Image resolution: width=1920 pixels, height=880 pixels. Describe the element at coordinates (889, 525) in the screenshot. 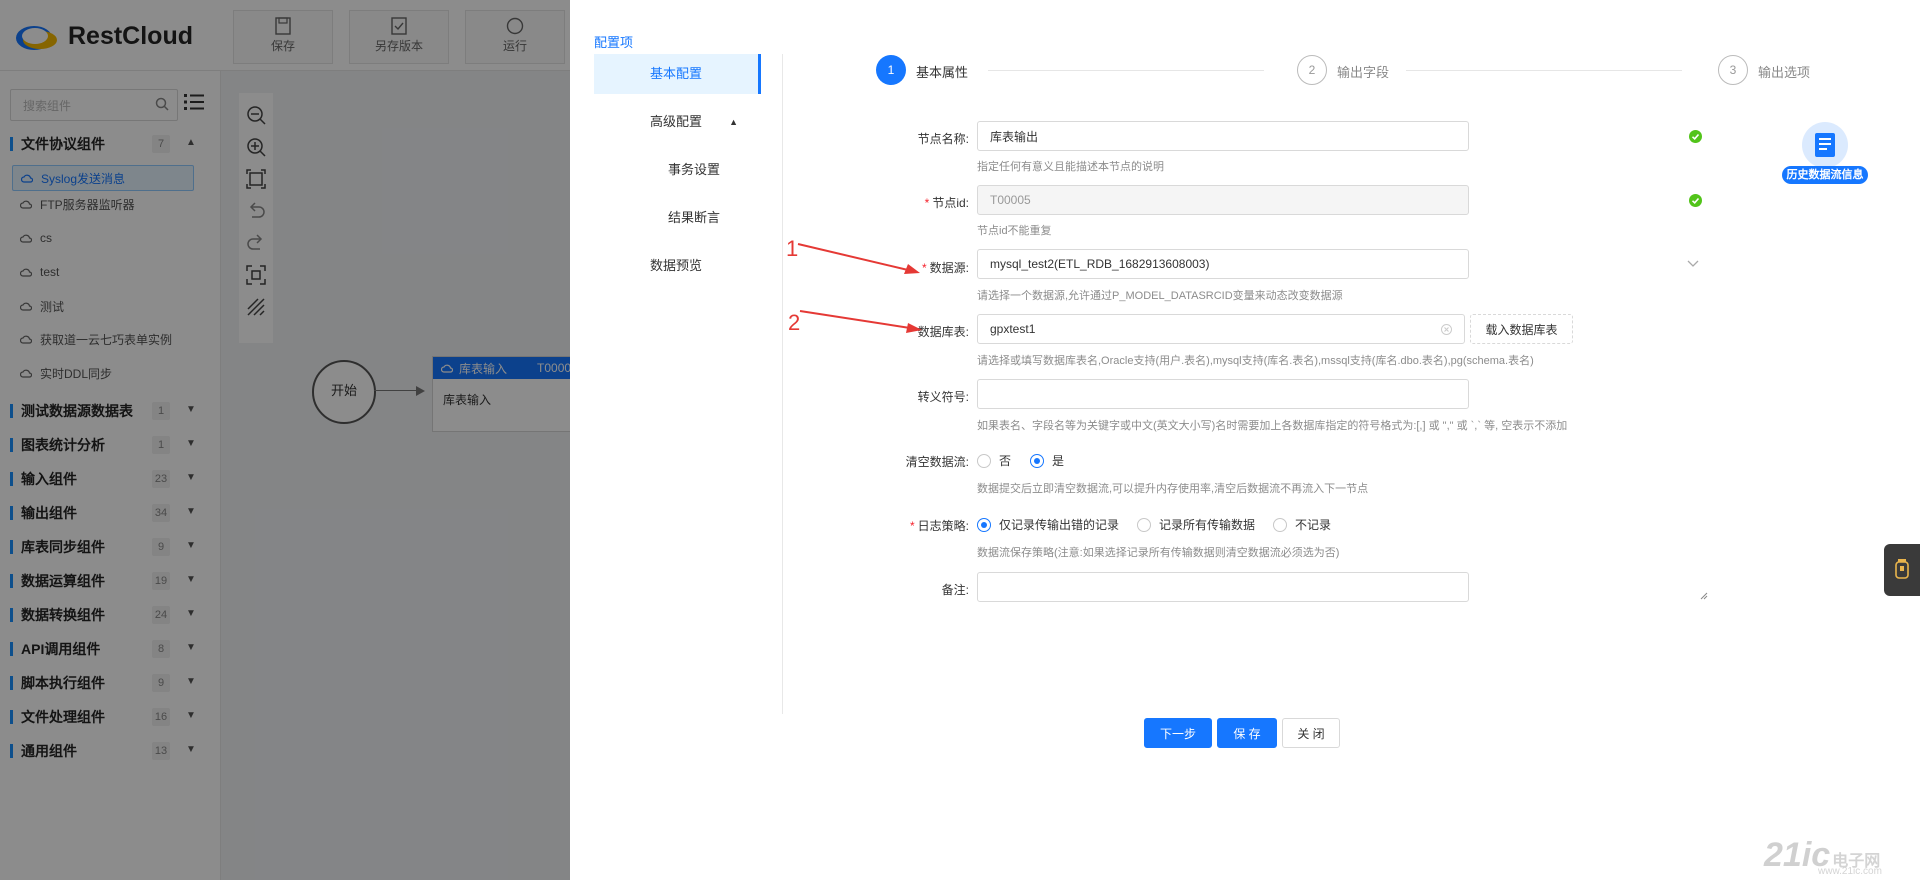

I see `log-policy-label: * 日志策略:` at that location.